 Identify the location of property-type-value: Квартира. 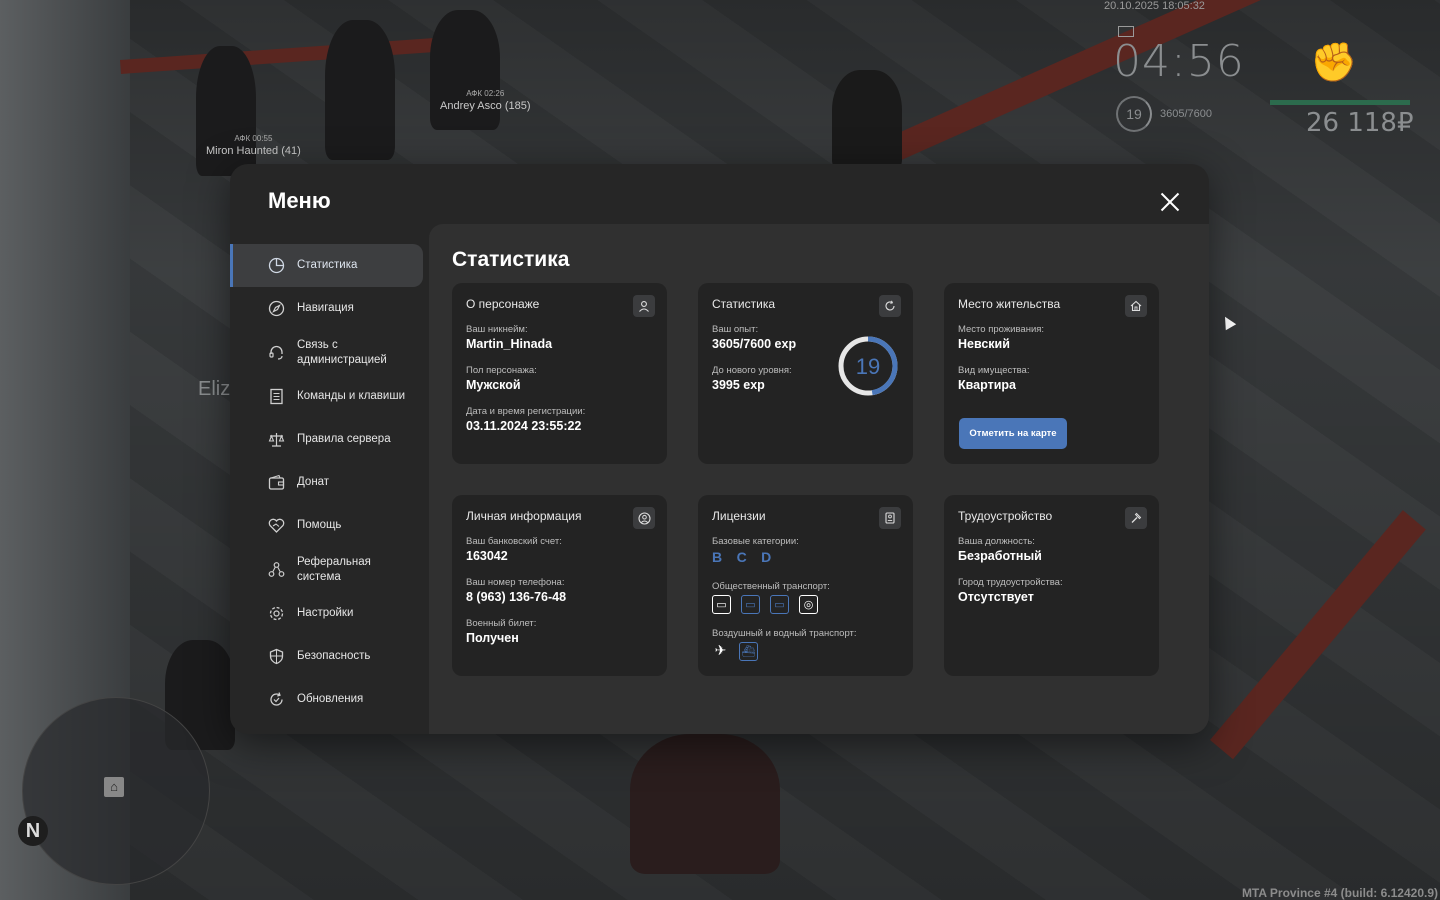
(987, 385).